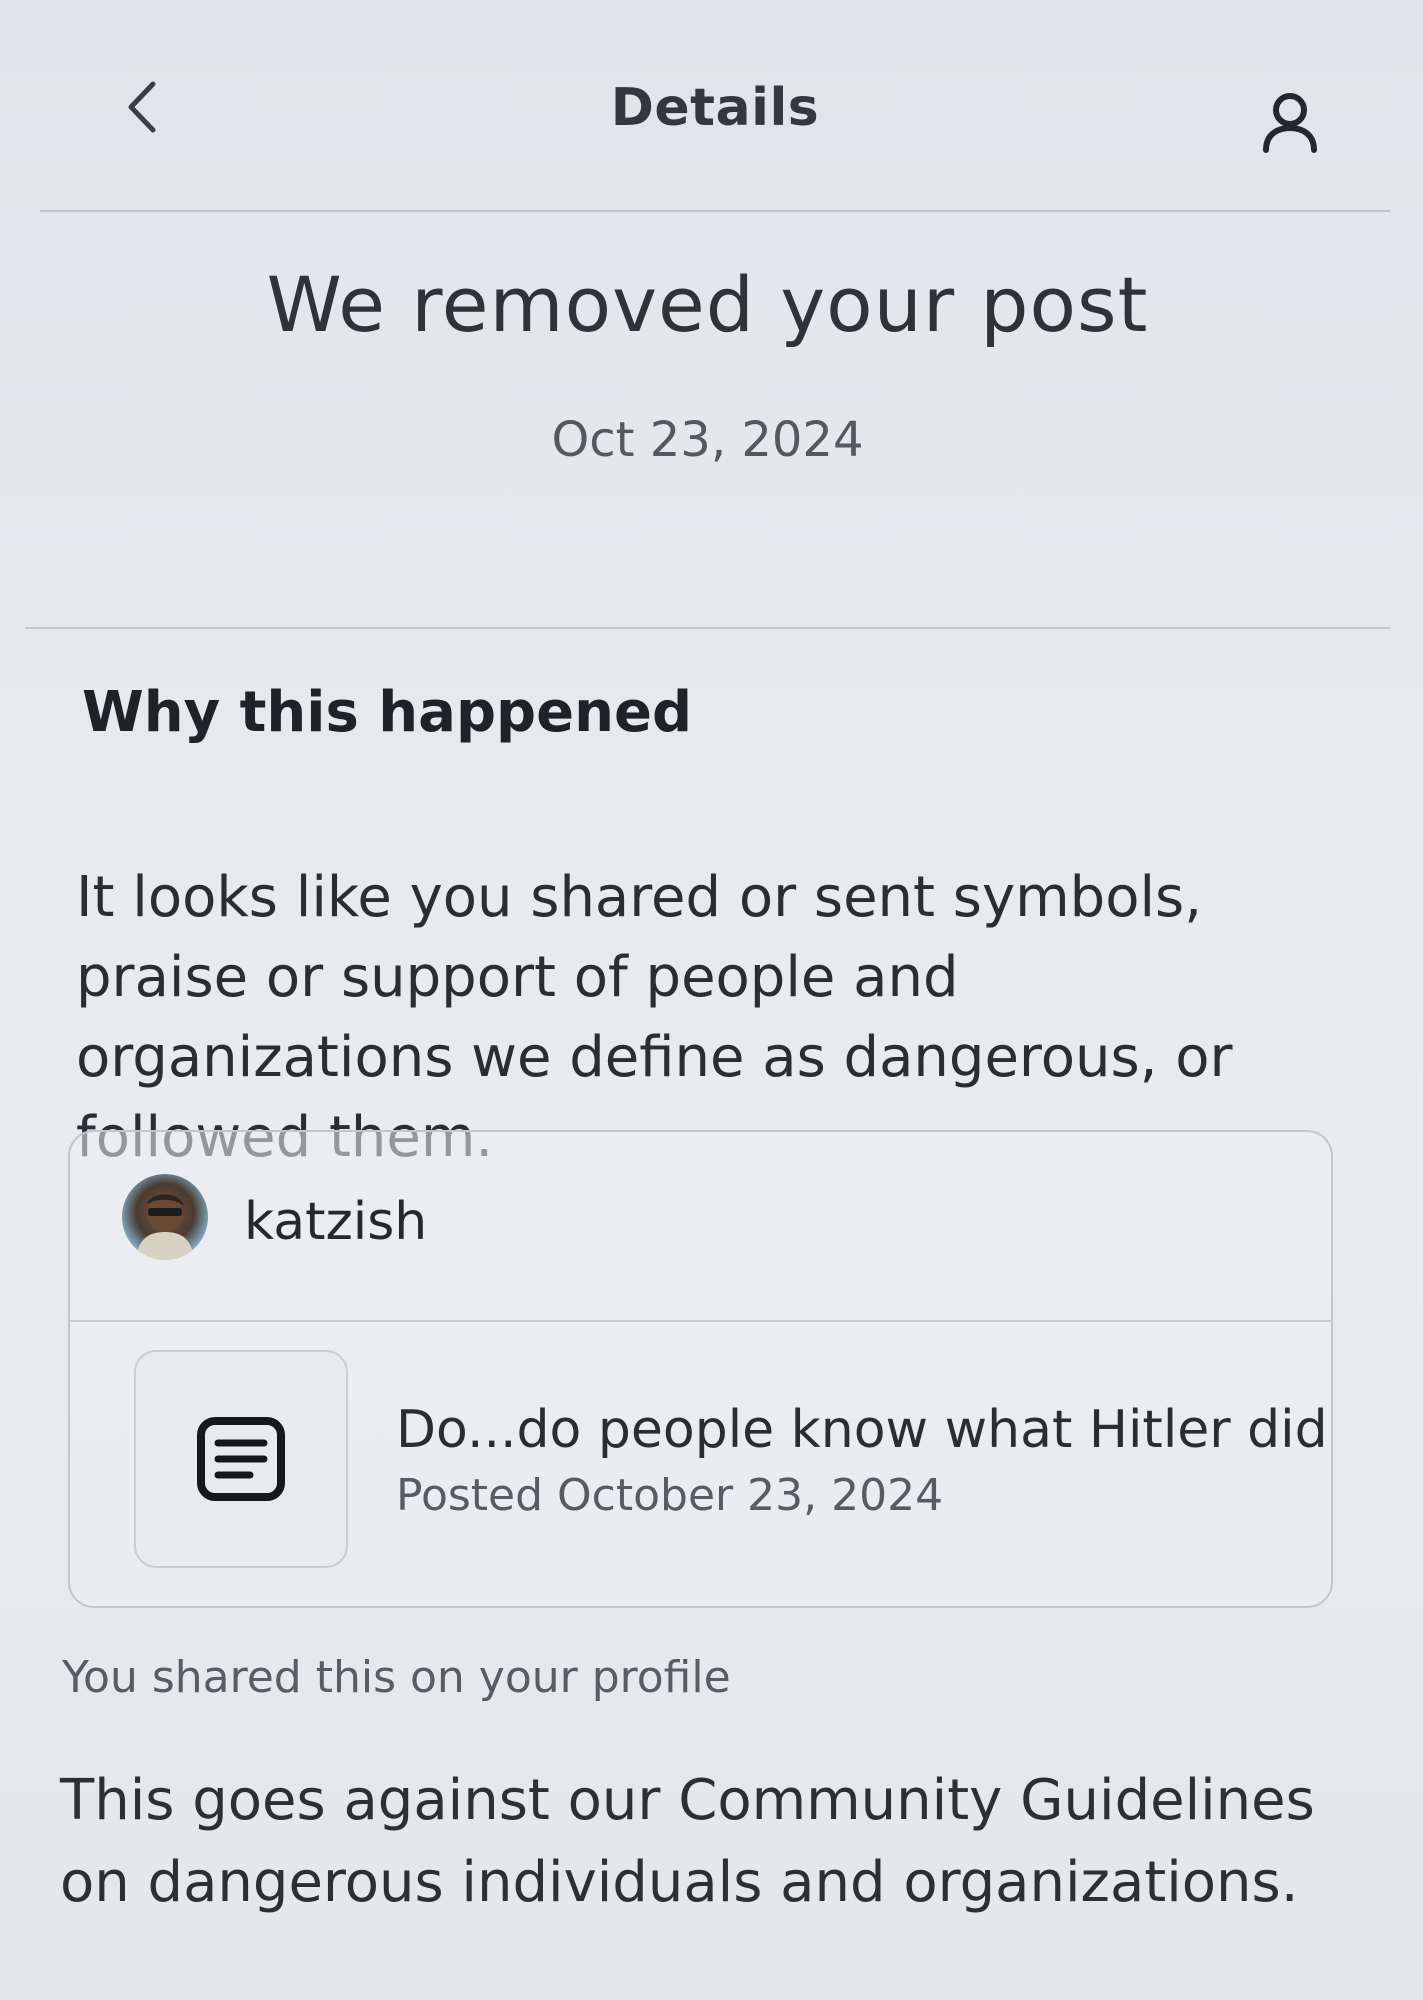  I want to click on removal-date: Oct 23, 2024, so click(707, 440).